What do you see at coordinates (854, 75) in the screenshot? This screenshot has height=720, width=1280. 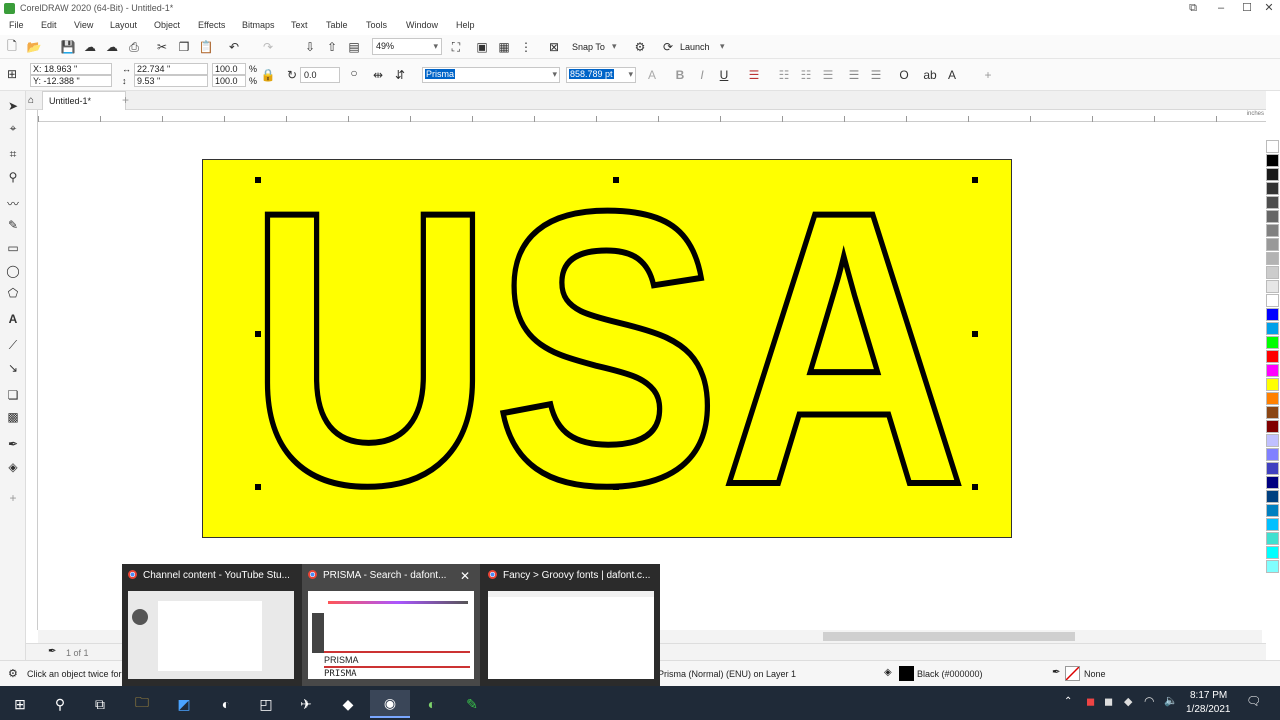 I see `text-properties-icon: ☰` at bounding box center [854, 75].